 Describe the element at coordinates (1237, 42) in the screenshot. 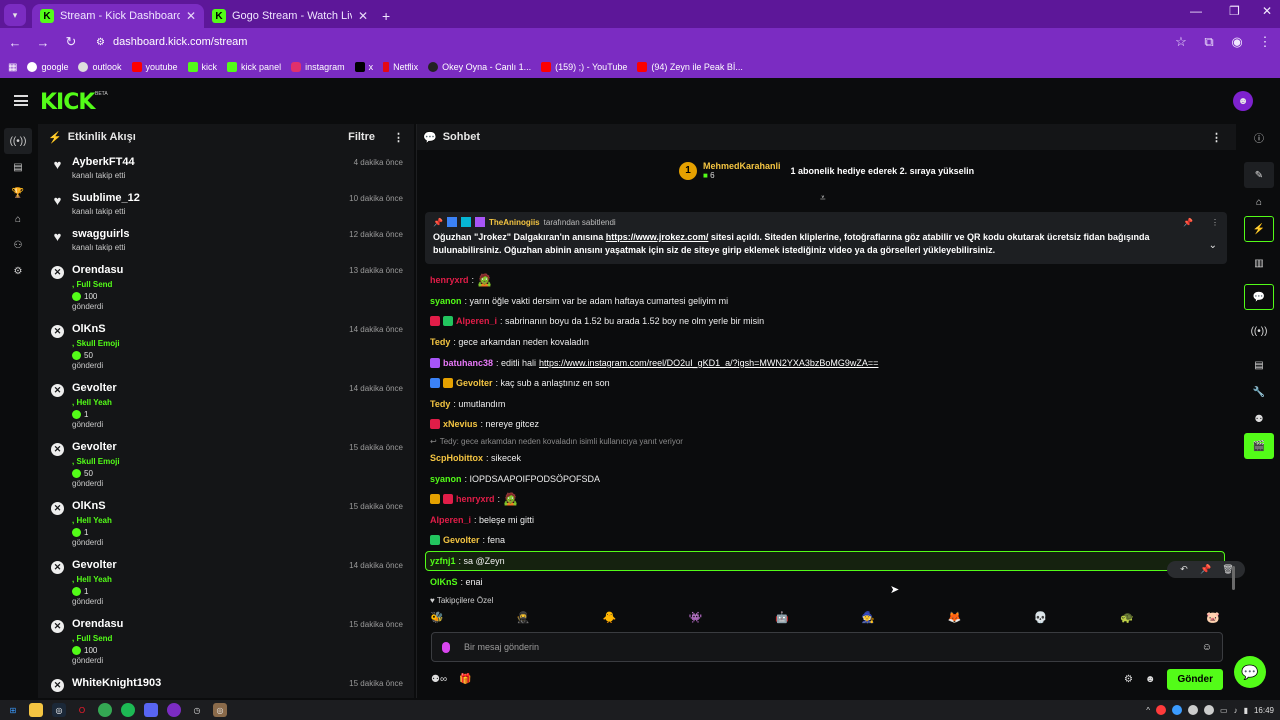

I see `profile-icon: ◉` at that location.